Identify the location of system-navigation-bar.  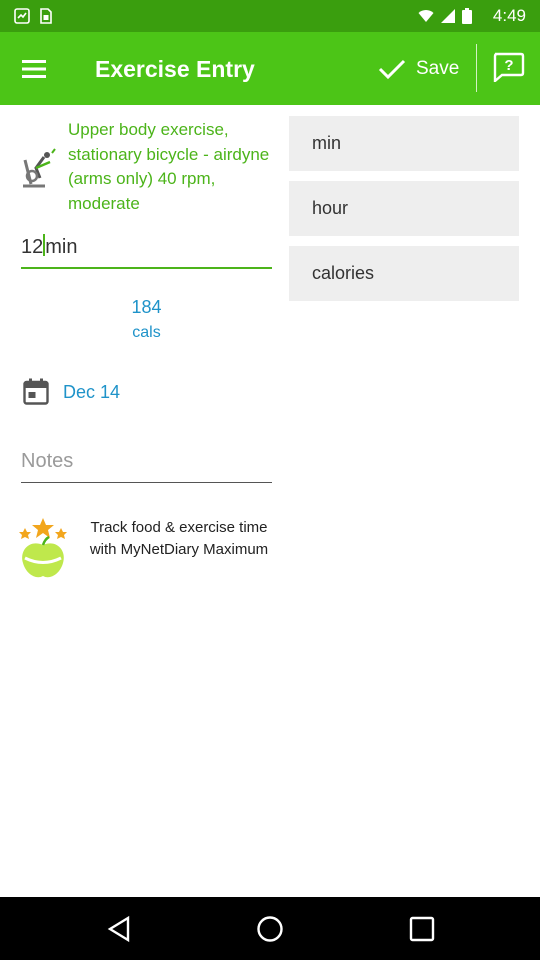
(270, 928).